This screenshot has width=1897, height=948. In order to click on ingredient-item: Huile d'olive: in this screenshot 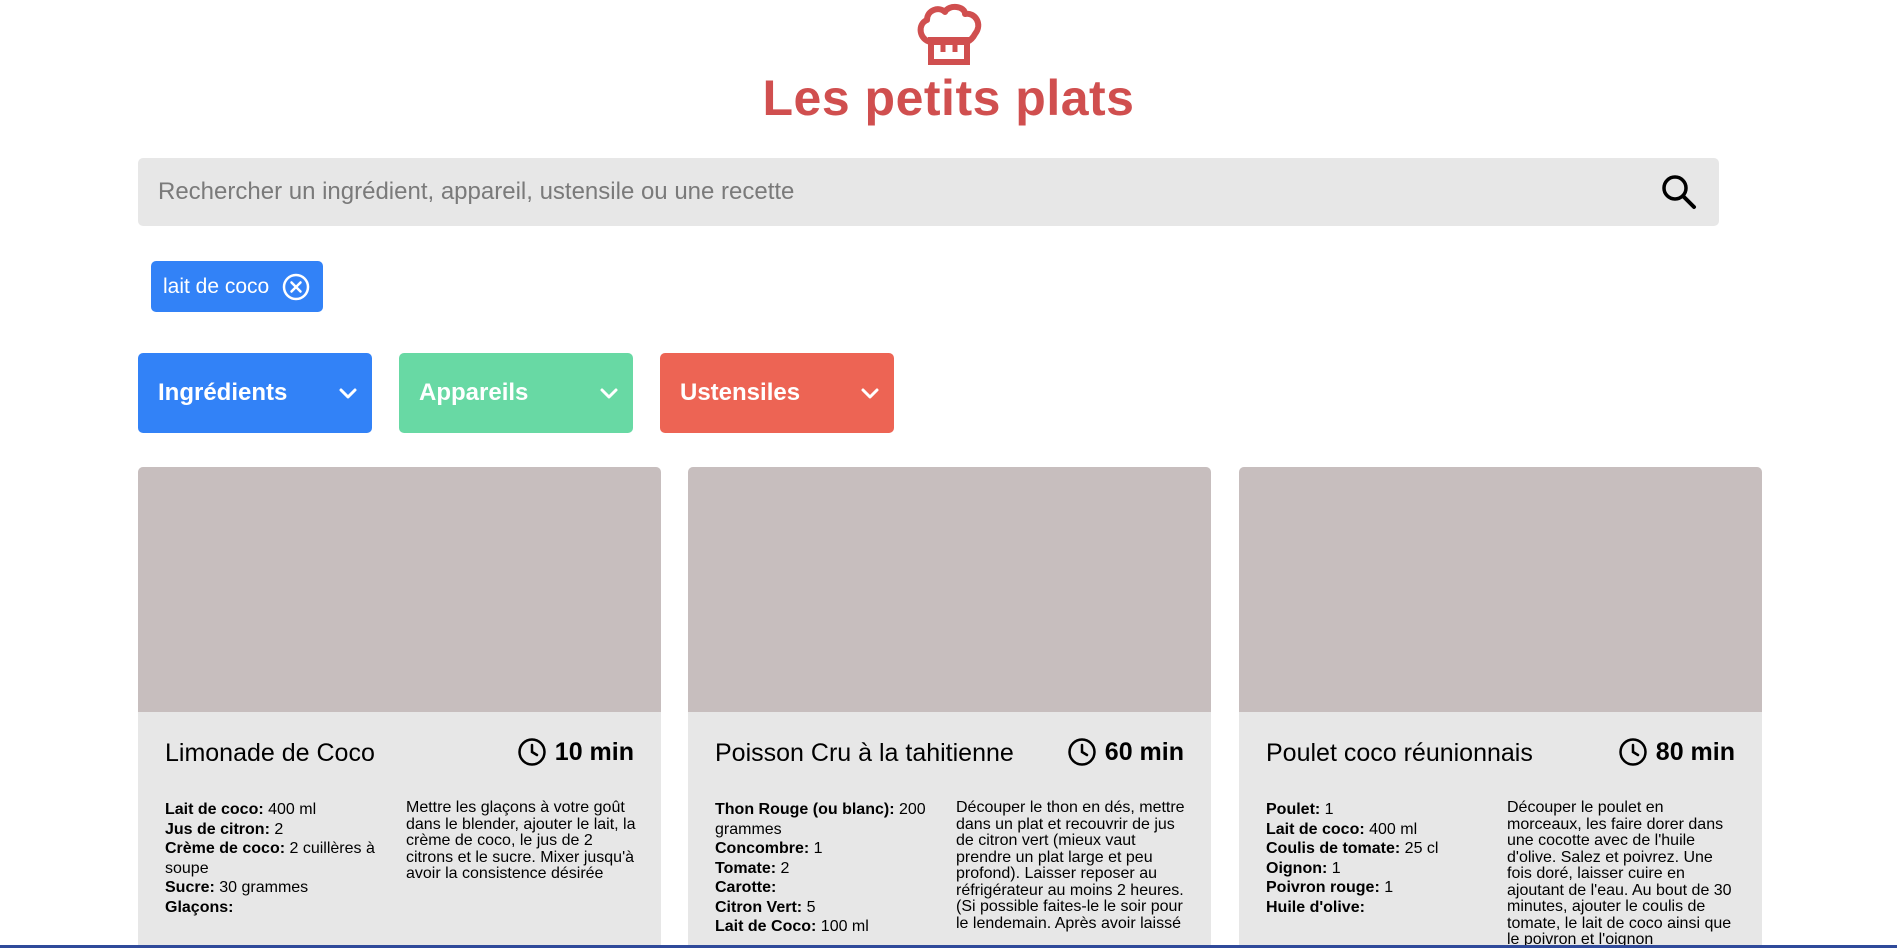, I will do `click(1378, 908)`.